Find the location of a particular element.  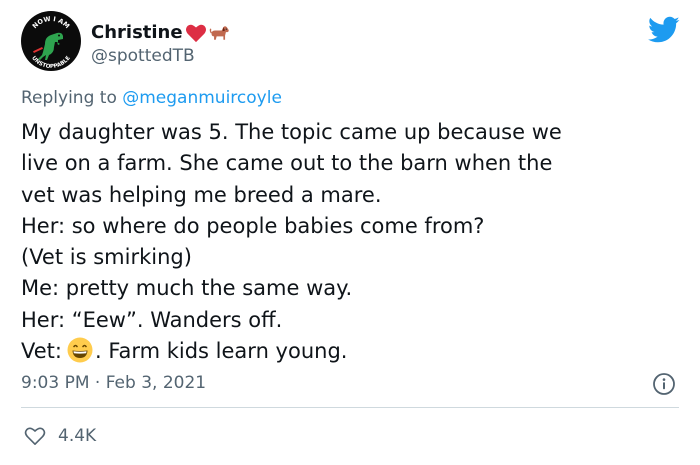

like-button: 4.4K is located at coordinates (60, 436).